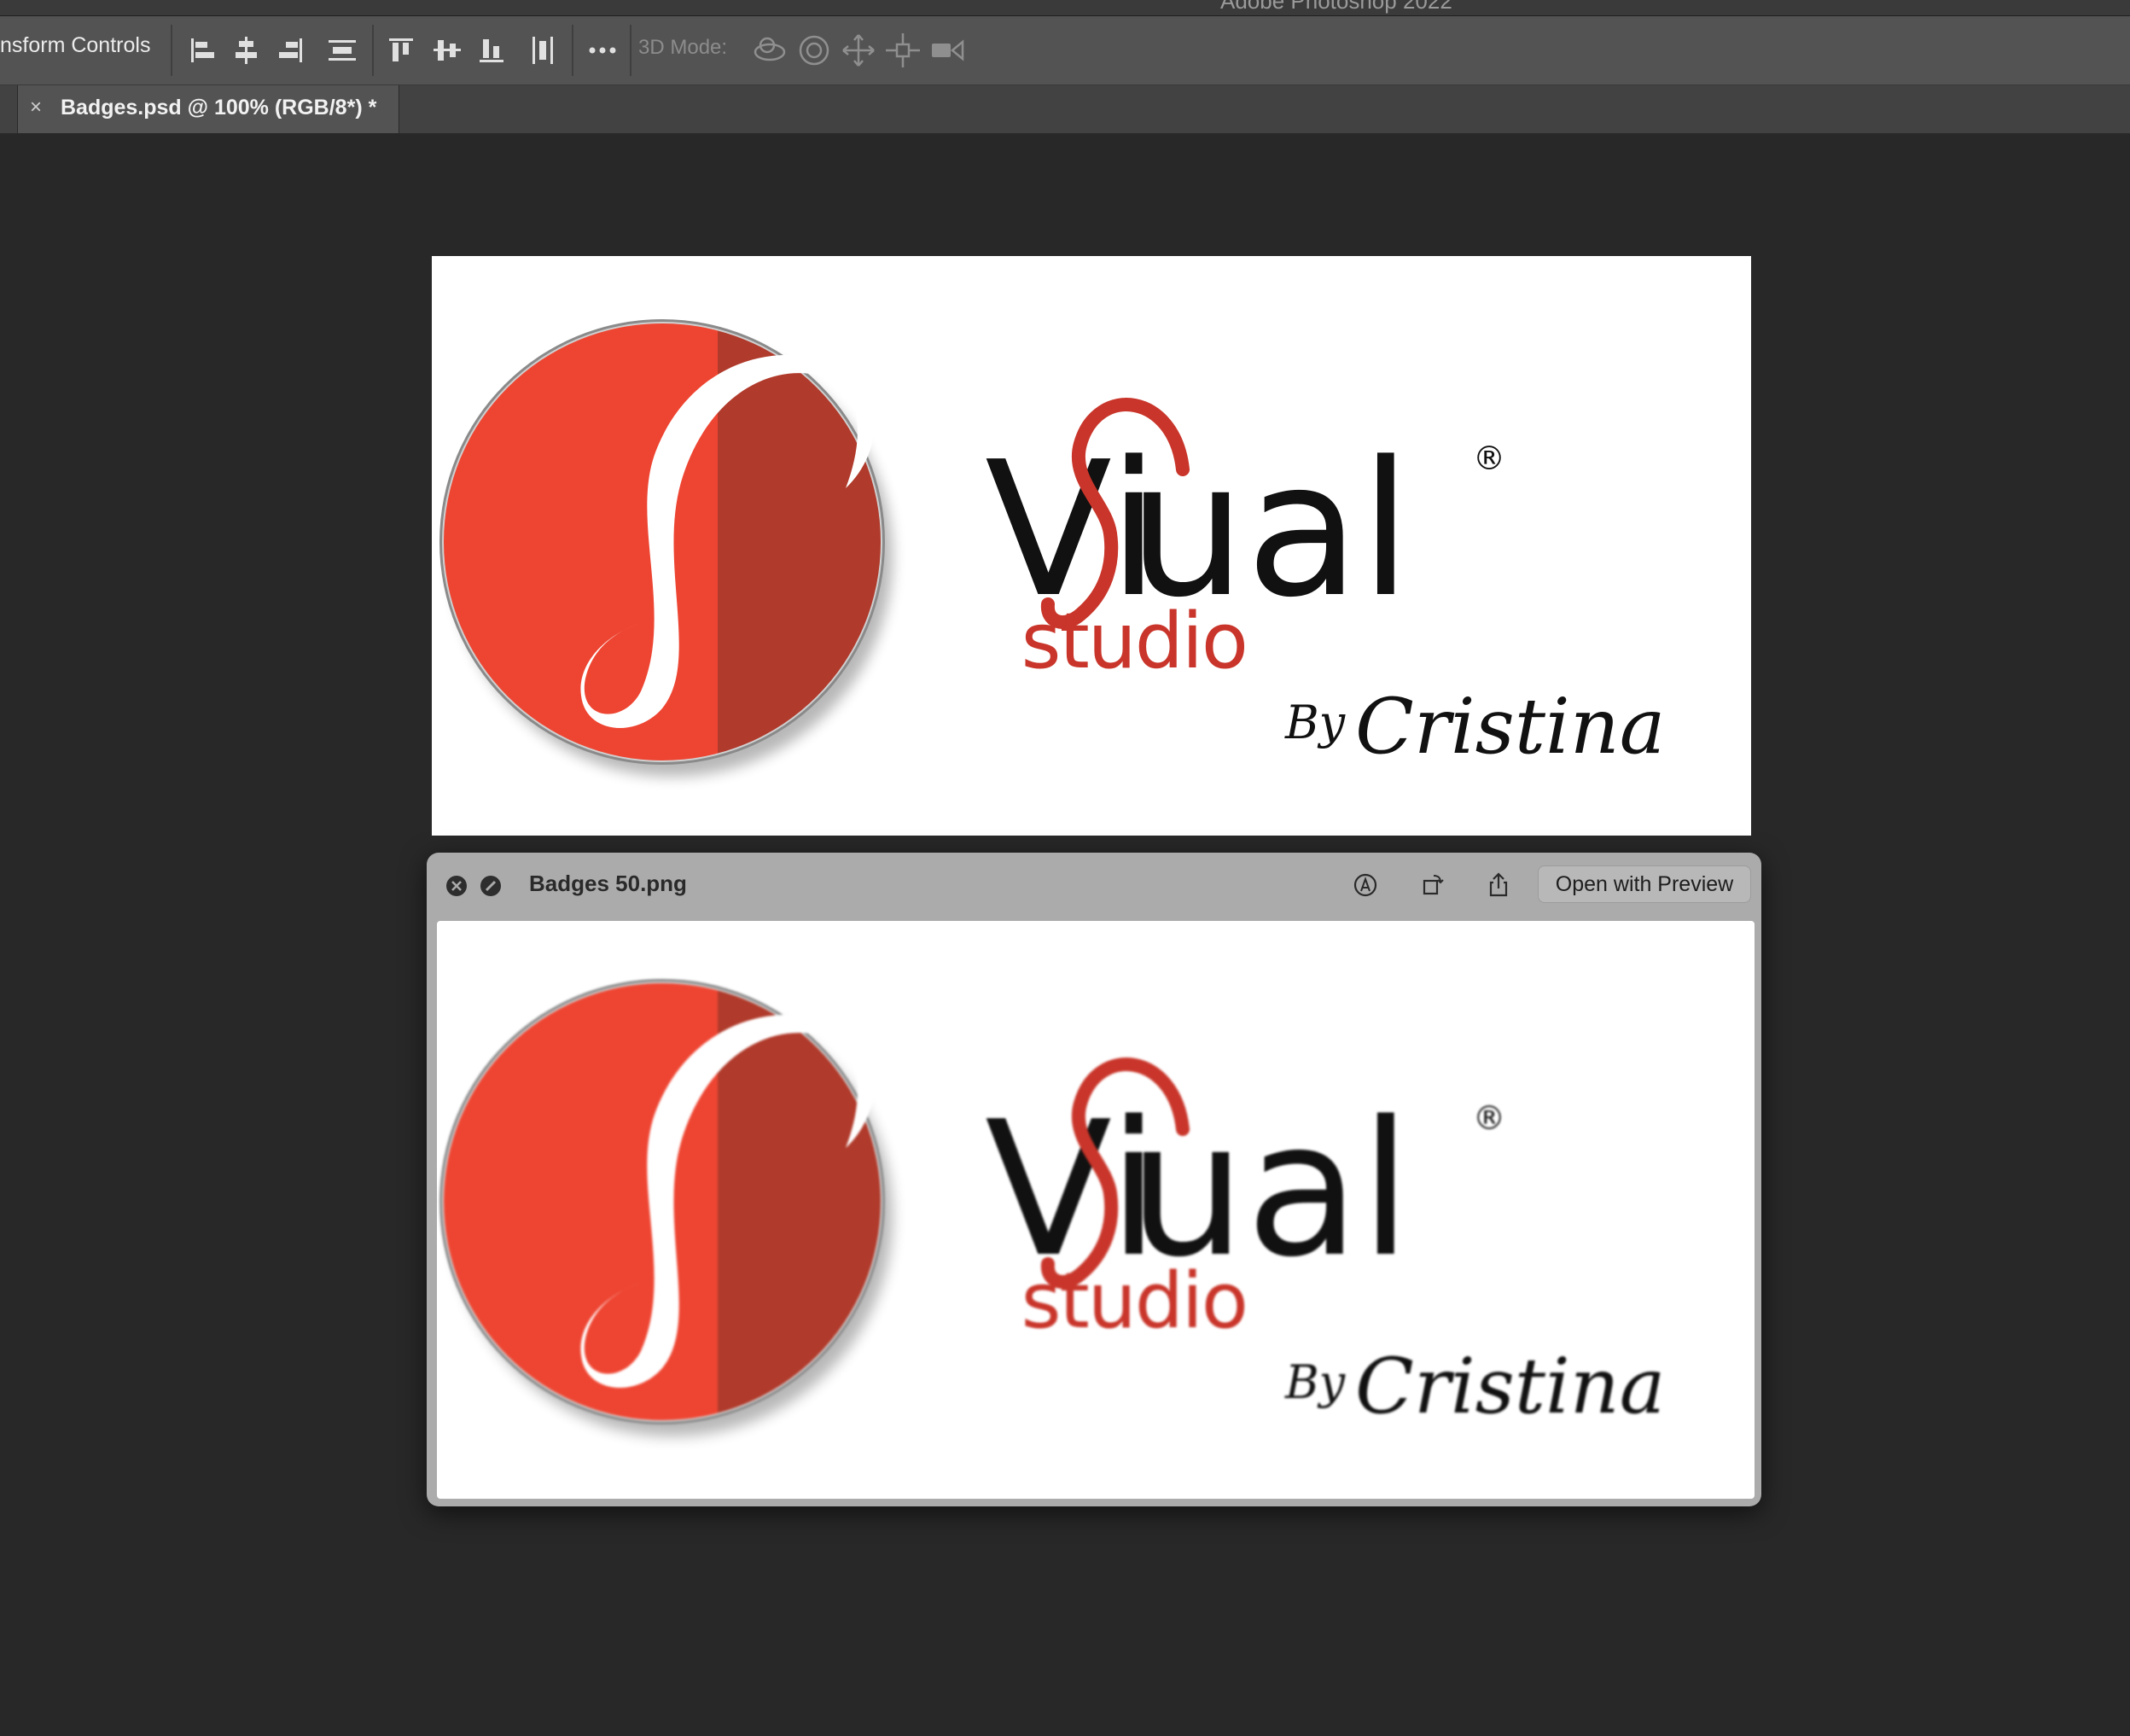 This screenshot has height=1736, width=2130. What do you see at coordinates (662, 541) in the screenshot?
I see `badge-circle` at bounding box center [662, 541].